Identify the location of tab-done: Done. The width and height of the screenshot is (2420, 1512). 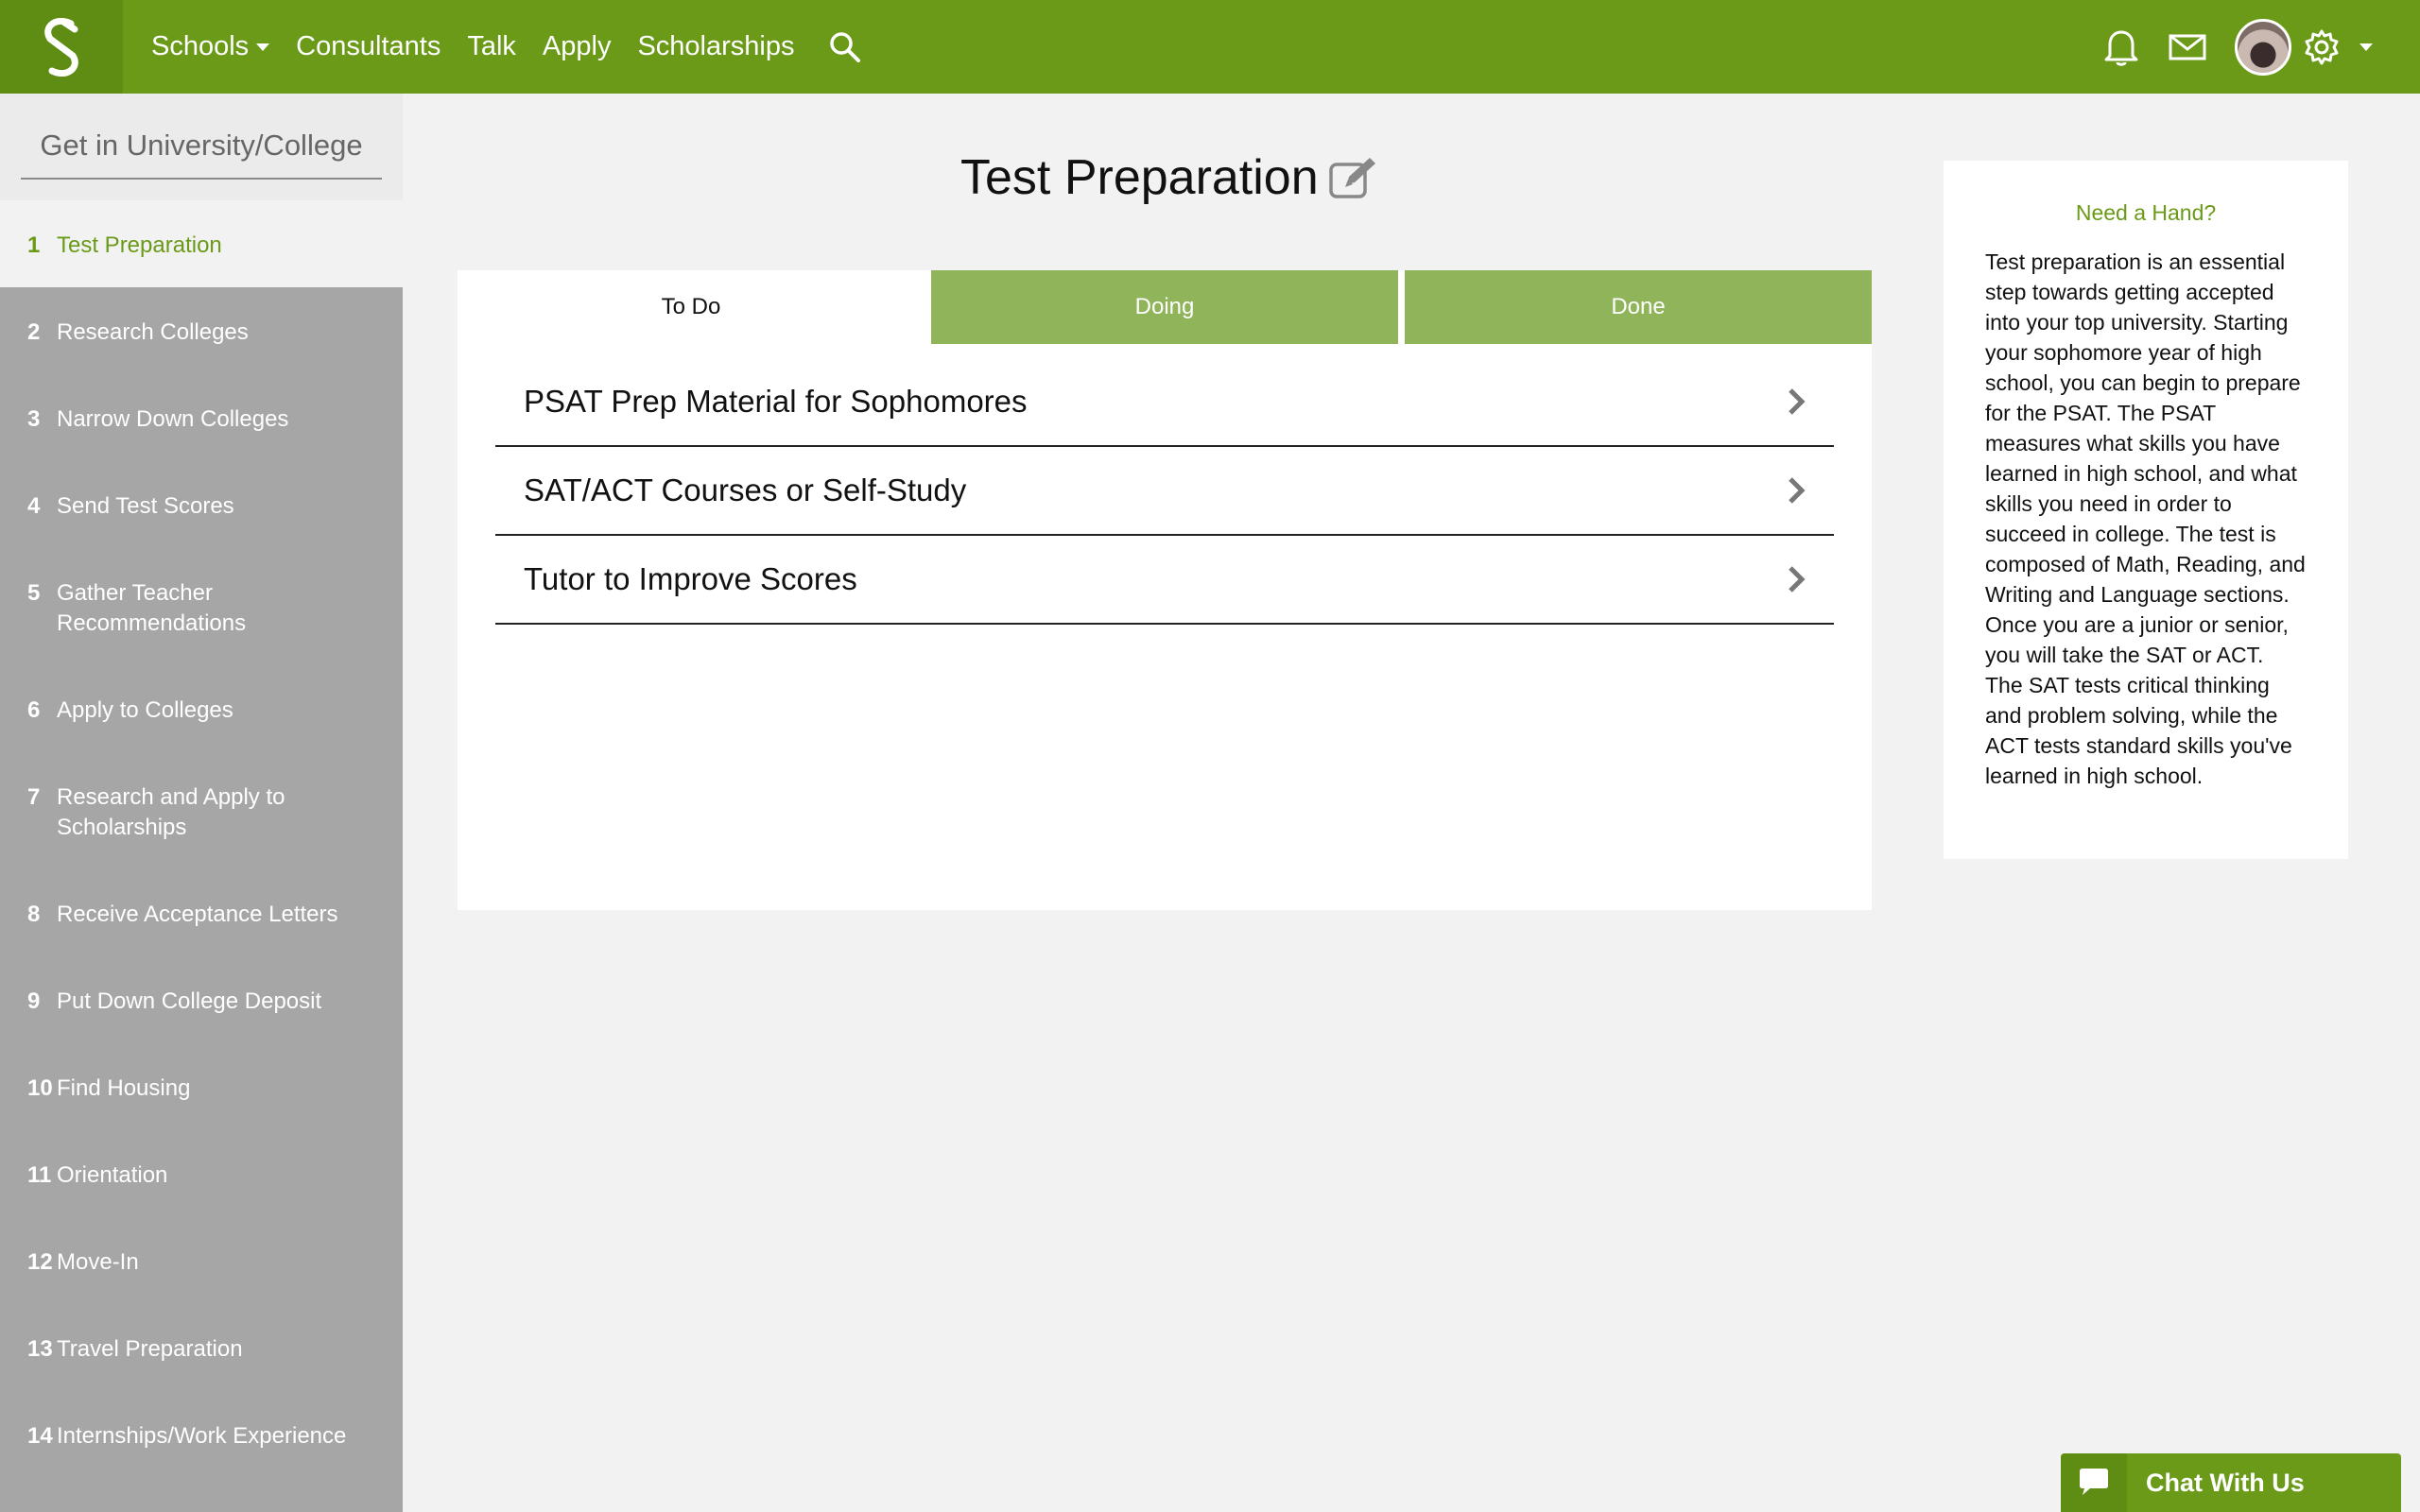
(1638, 307).